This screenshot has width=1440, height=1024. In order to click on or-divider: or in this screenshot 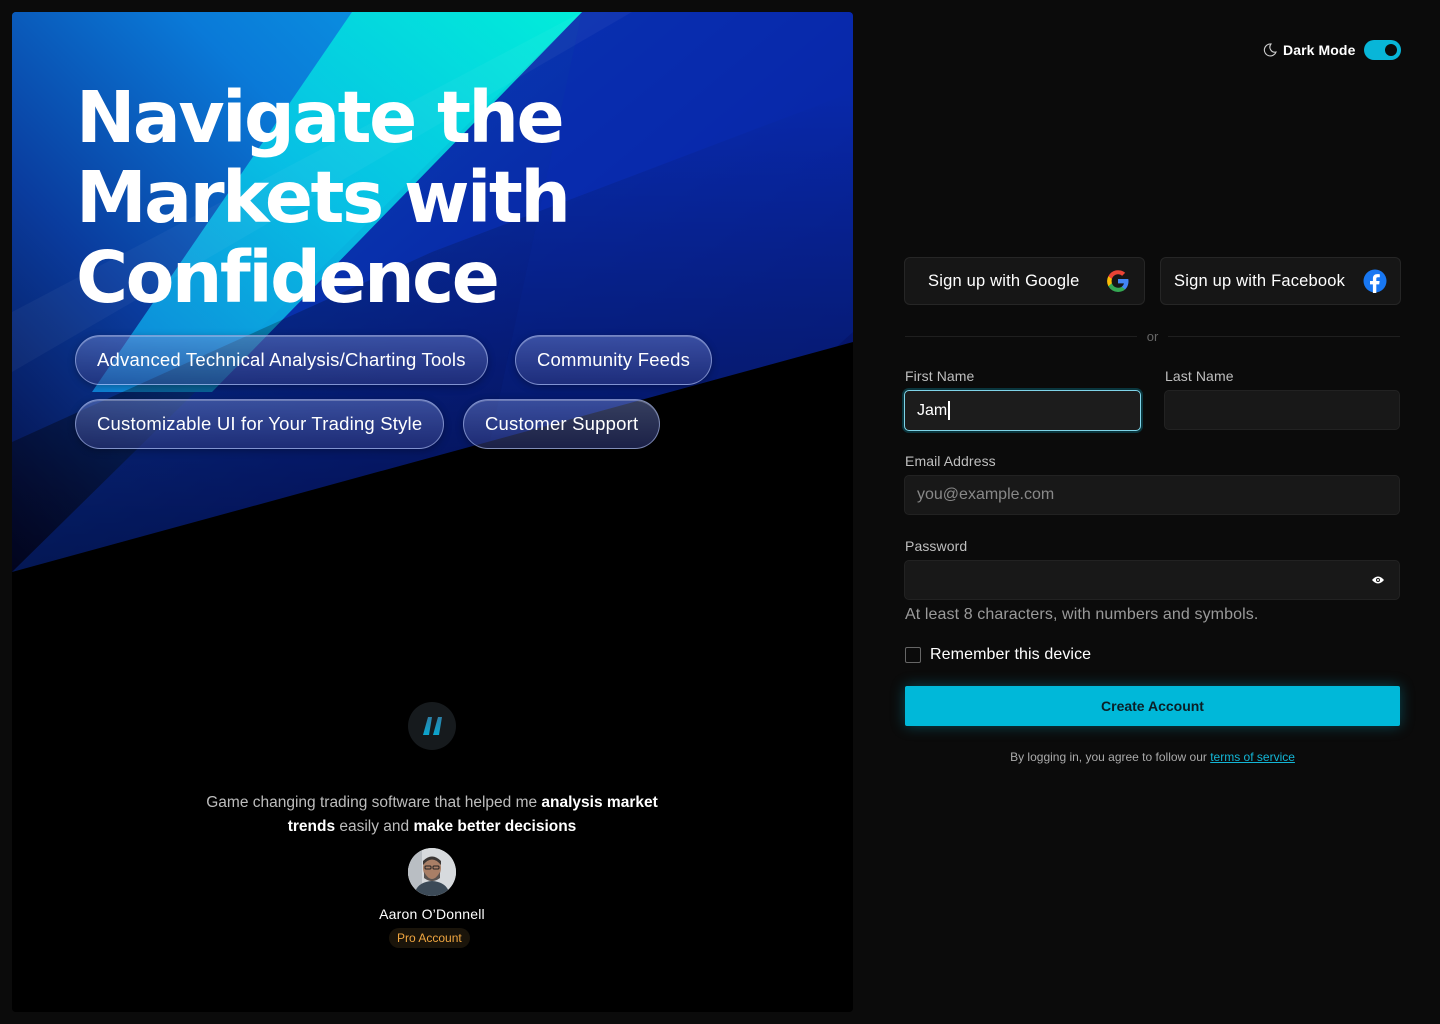, I will do `click(1152, 336)`.